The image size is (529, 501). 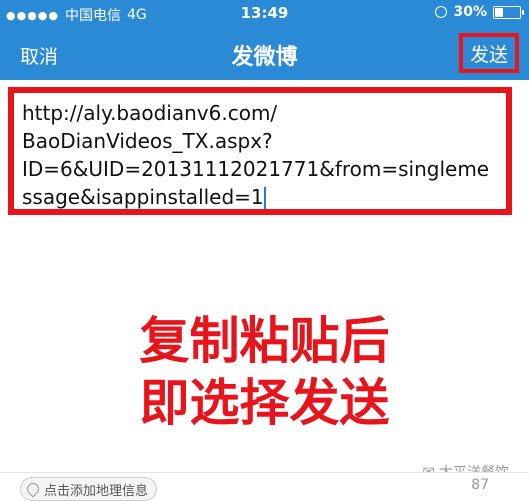 I want to click on bottom-bar: 点击添加地理信息 87, so click(x=264, y=486).